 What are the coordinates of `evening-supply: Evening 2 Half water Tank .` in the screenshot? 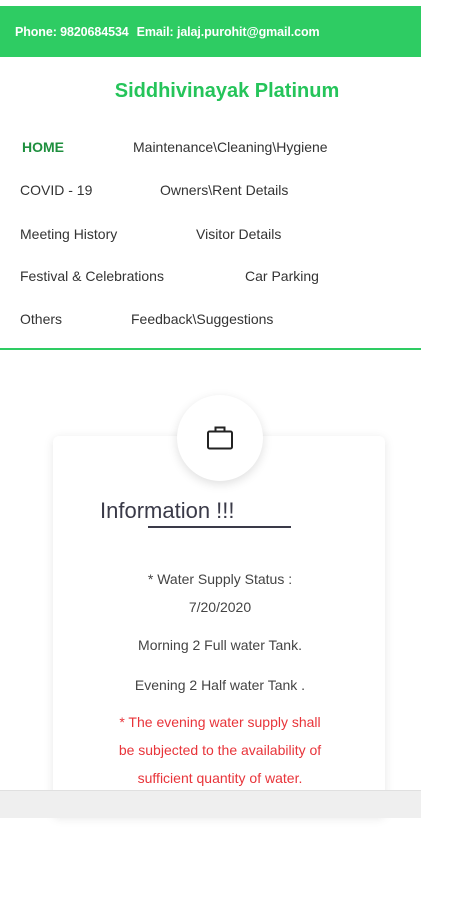 It's located at (220, 685).